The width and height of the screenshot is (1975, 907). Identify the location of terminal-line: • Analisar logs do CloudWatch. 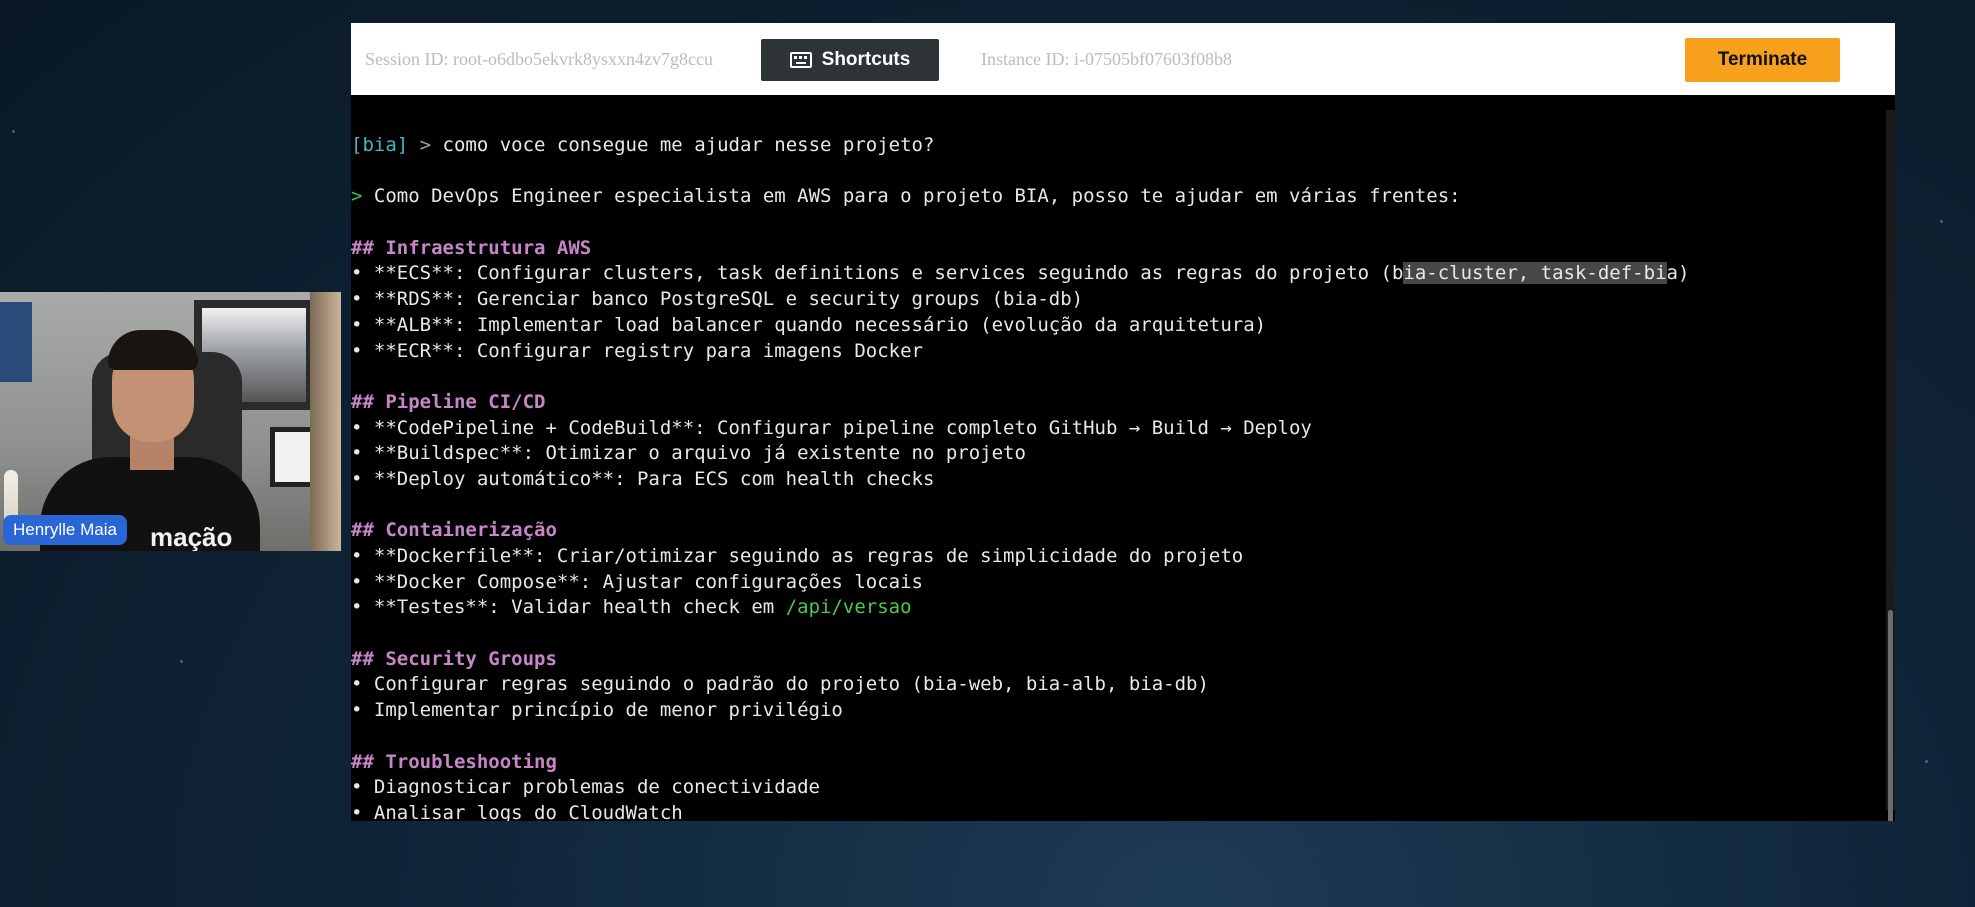
(517, 811).